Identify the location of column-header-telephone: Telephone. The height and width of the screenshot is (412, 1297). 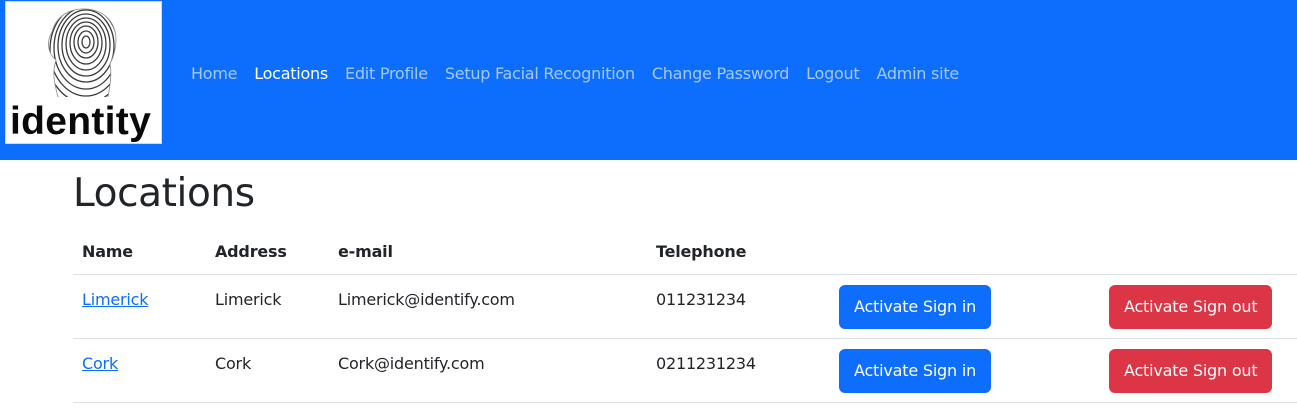
(738, 252).